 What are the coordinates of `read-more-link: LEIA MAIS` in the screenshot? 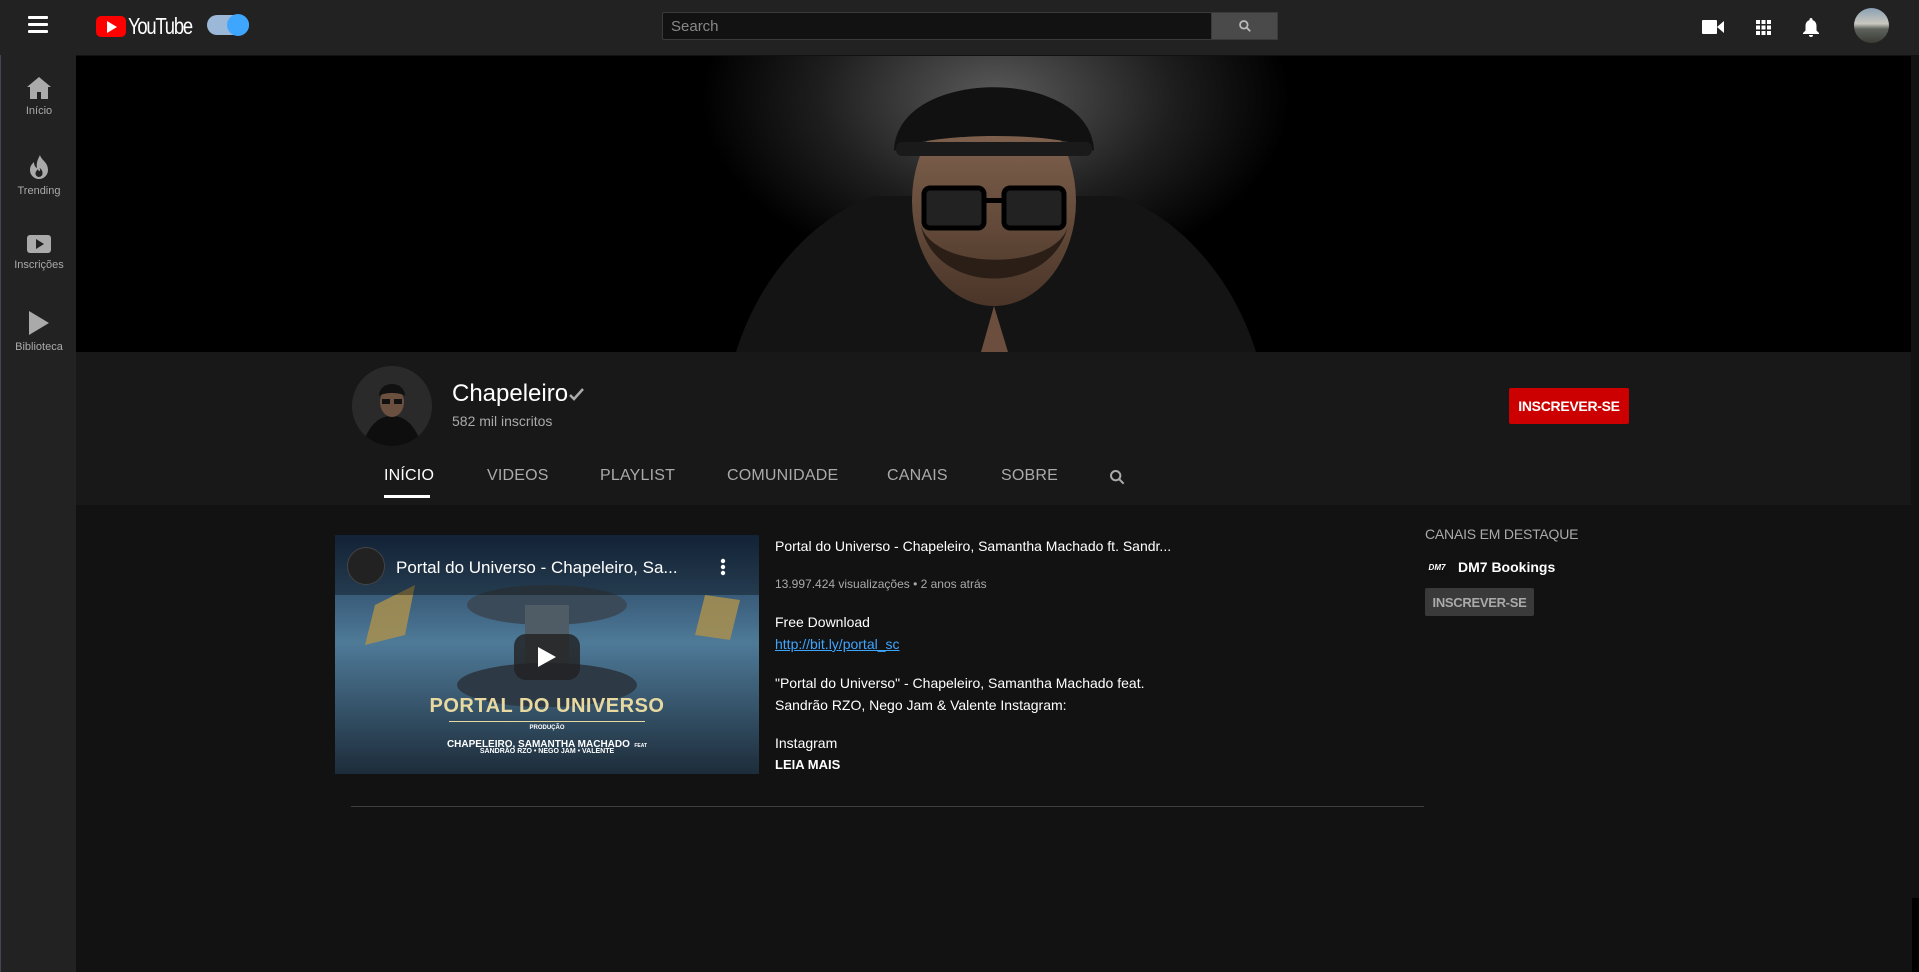 It's located at (807, 764).